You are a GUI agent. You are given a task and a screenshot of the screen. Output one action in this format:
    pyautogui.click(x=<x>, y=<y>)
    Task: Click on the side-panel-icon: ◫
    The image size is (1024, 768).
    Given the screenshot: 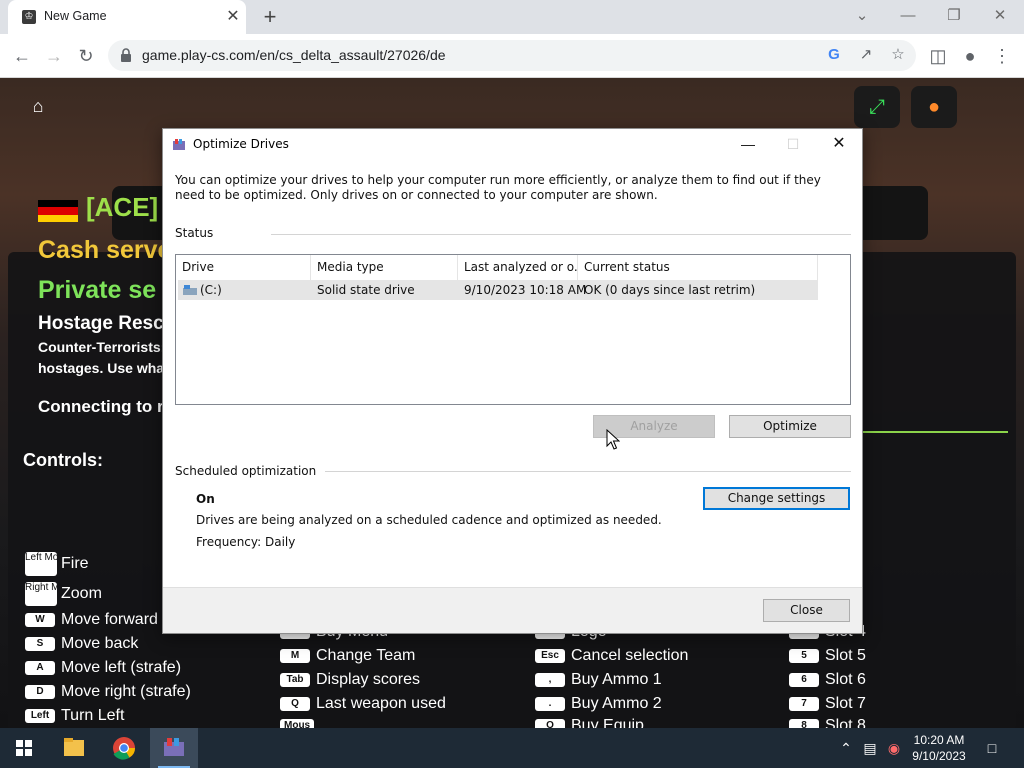 What is the action you would take?
    pyautogui.click(x=938, y=56)
    